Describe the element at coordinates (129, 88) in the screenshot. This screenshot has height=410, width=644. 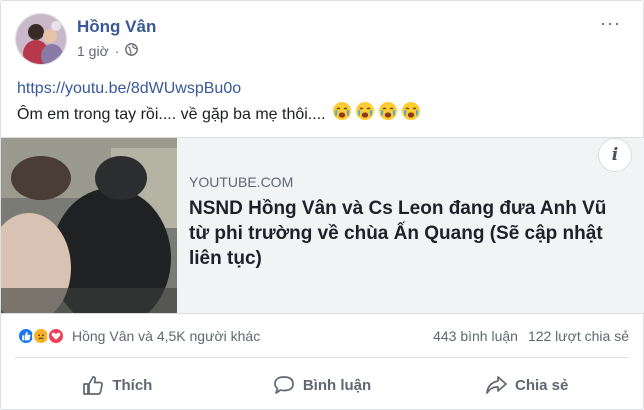
I see `post-link: https://youtu.be/8dWUwspBu0o` at that location.